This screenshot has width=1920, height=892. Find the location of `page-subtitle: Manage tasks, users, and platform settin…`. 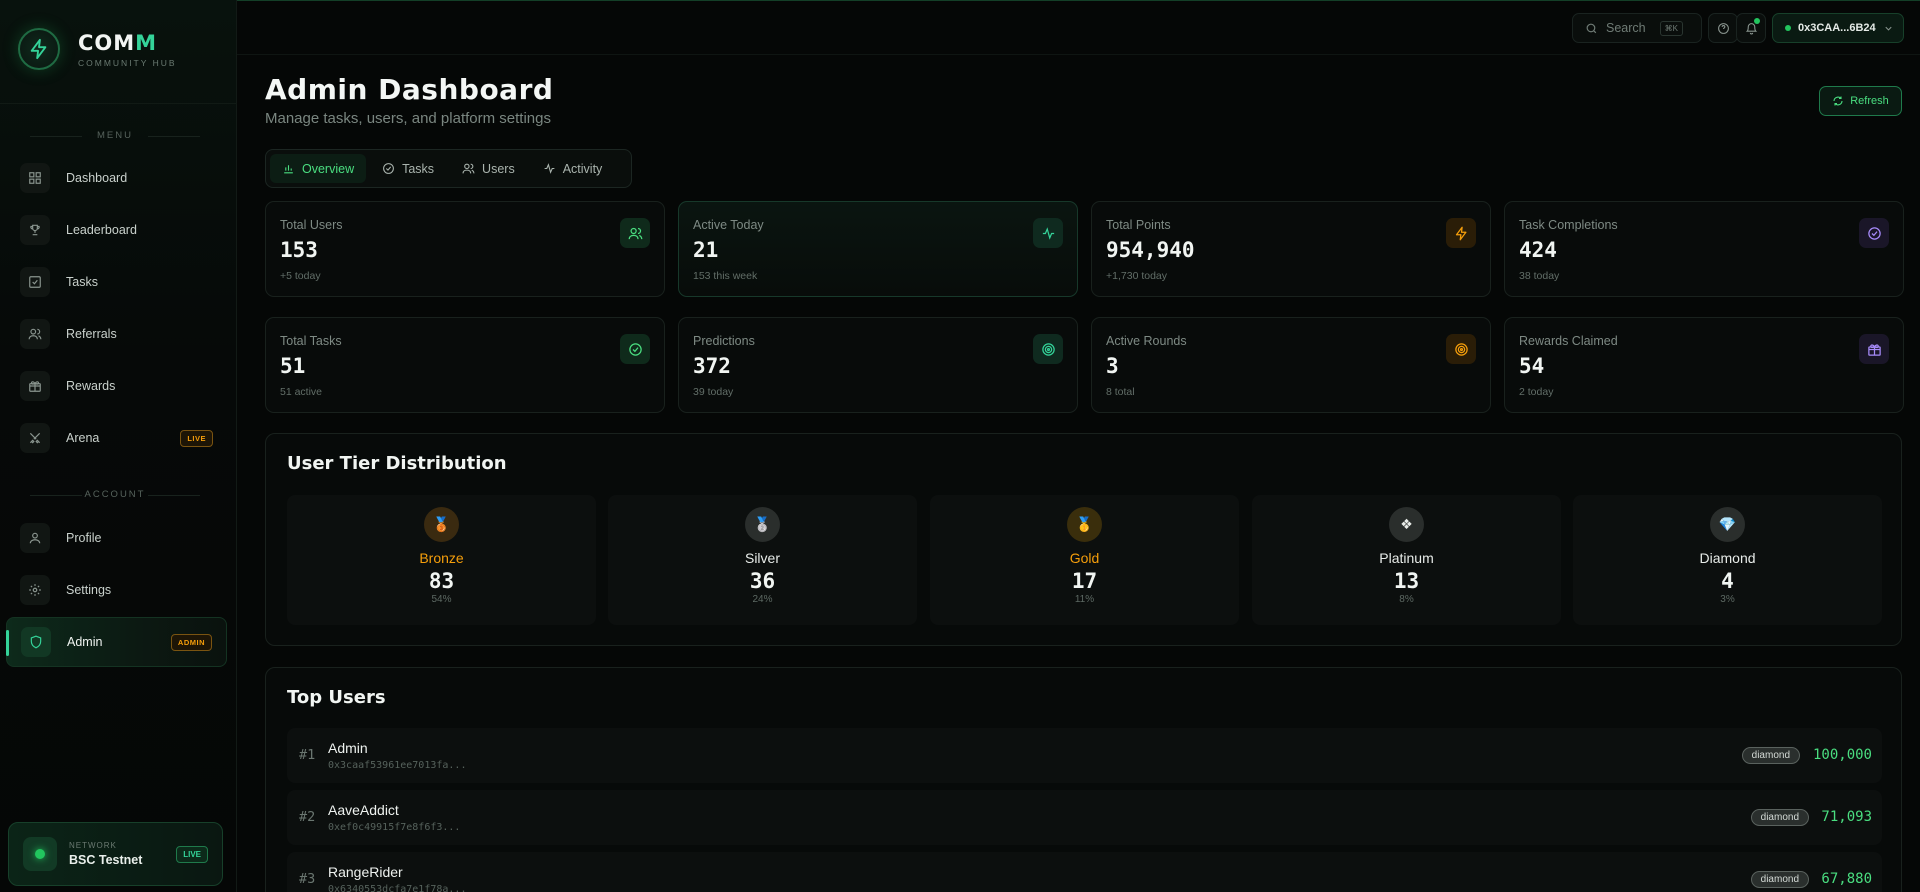

page-subtitle: Manage tasks, users, and platform settin… is located at coordinates (408, 118).